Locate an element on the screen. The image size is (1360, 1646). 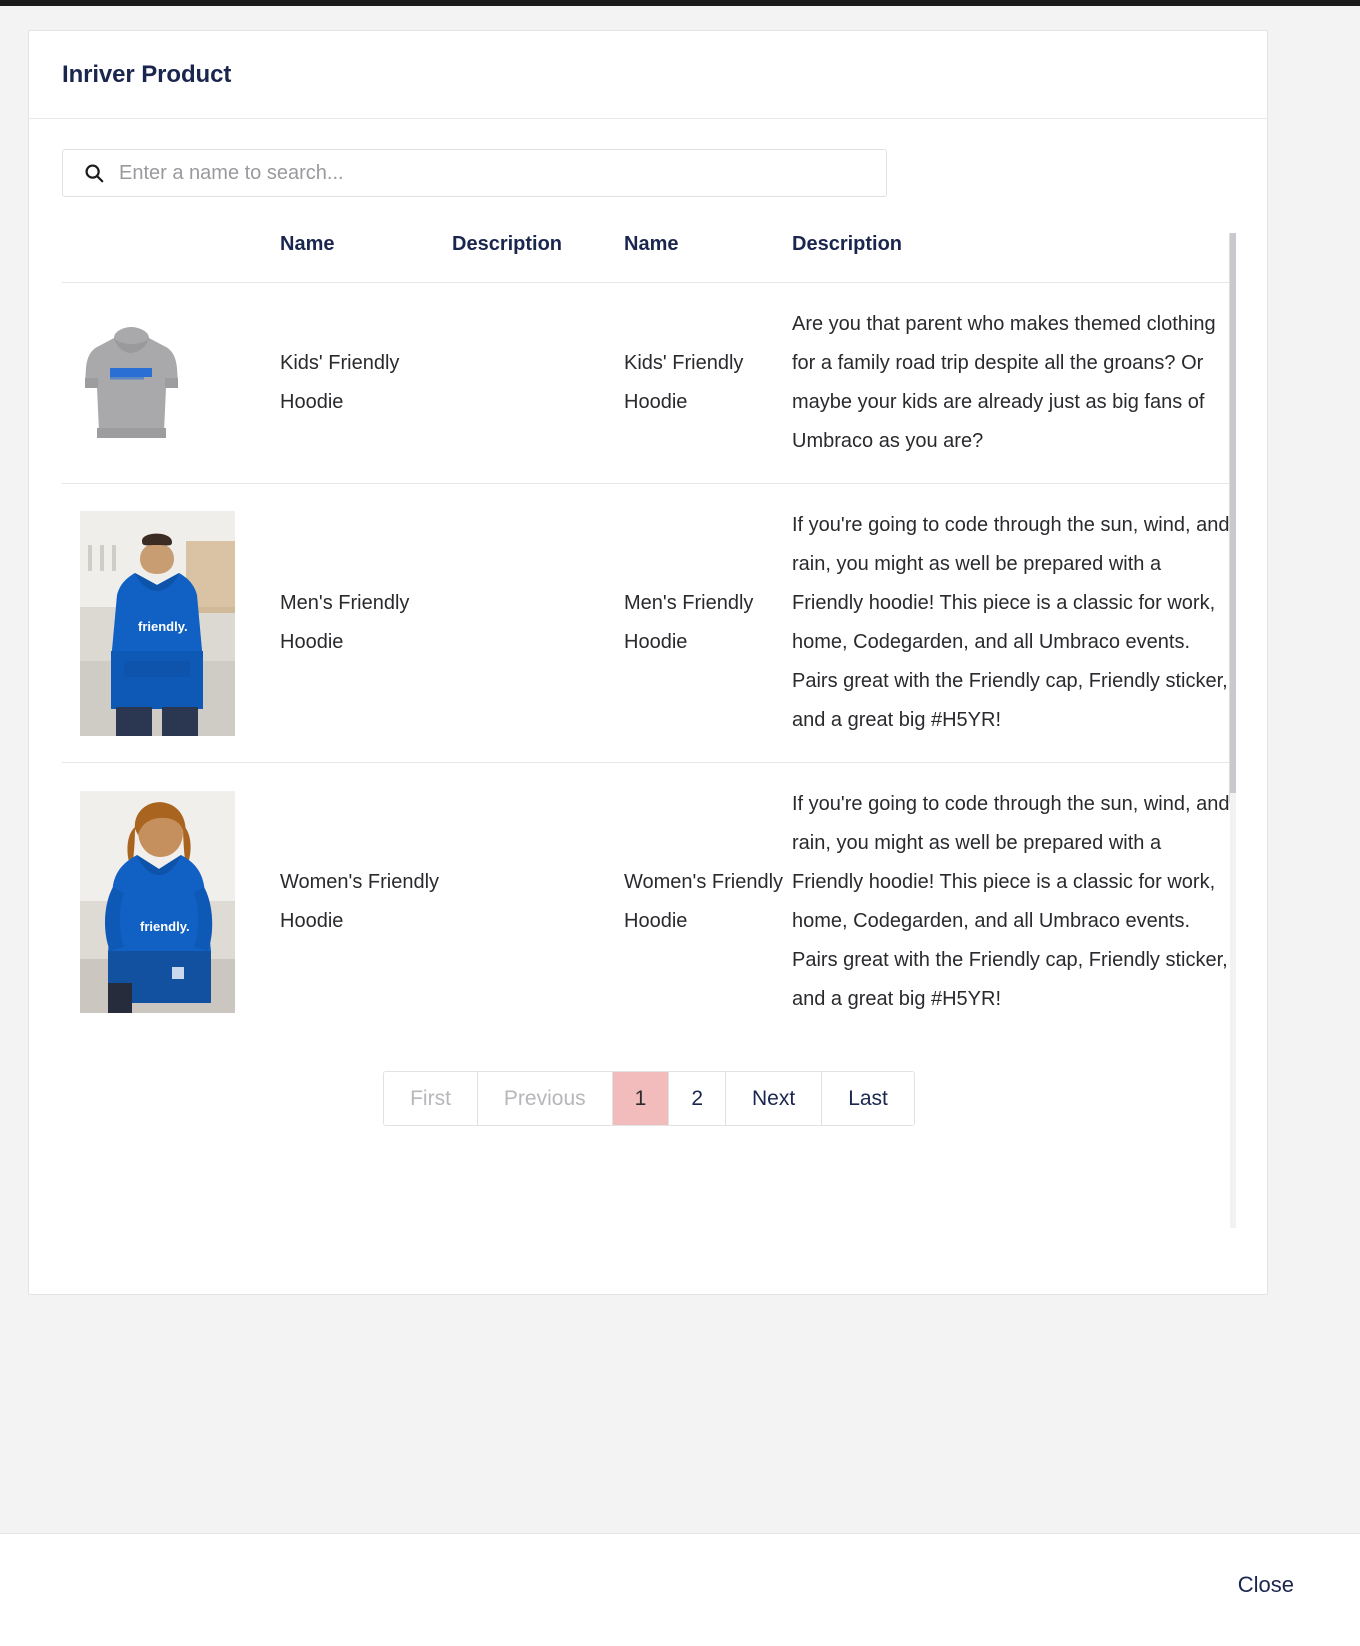
pagination-next-button: Next is located at coordinates (774, 1098).